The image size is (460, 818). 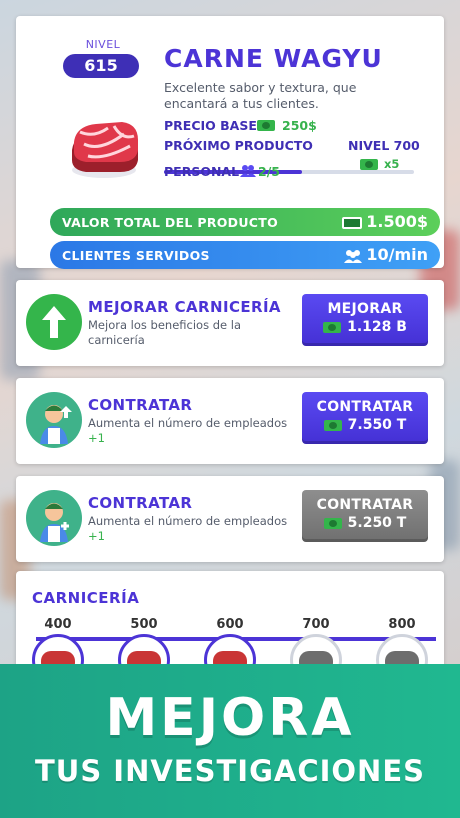 I want to click on promo-subheadline: TUS INVESTIGACIONES, so click(x=230, y=771).